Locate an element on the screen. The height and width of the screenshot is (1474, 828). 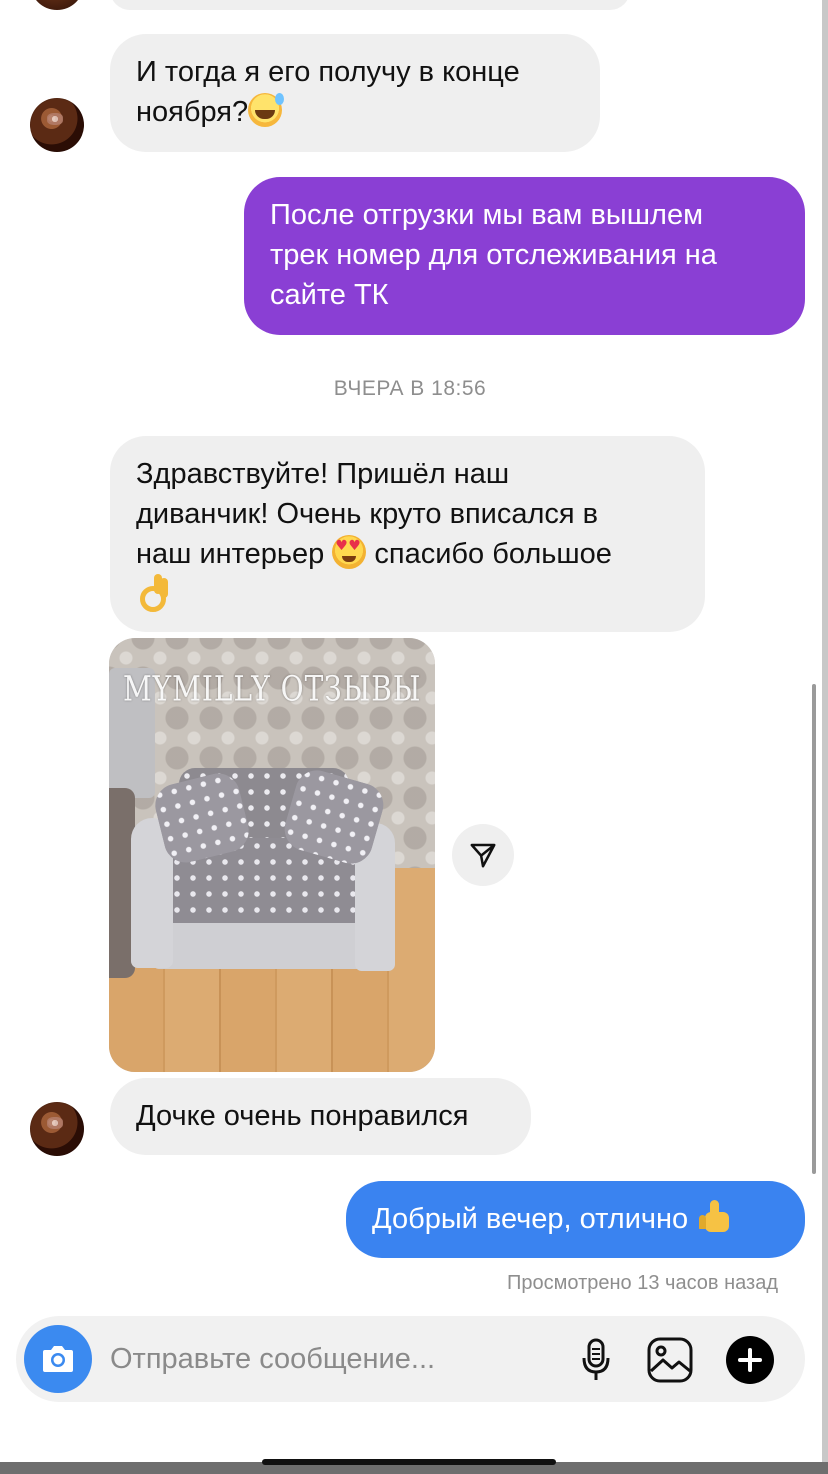
send-icon is located at coordinates (483, 855).